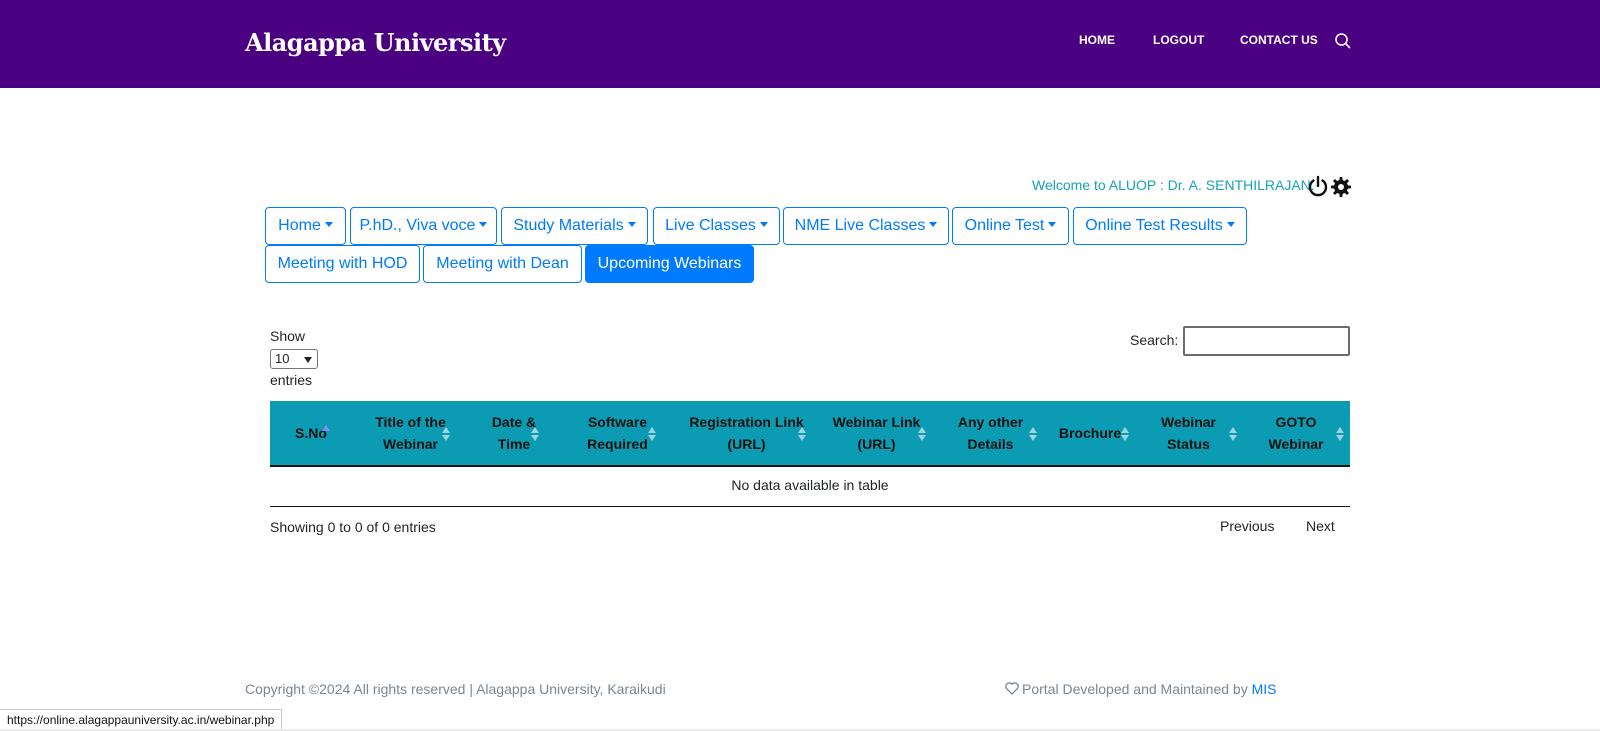  What do you see at coordinates (866, 226) in the screenshot?
I see `menu-nme-live-classes: NME Live Classes` at bounding box center [866, 226].